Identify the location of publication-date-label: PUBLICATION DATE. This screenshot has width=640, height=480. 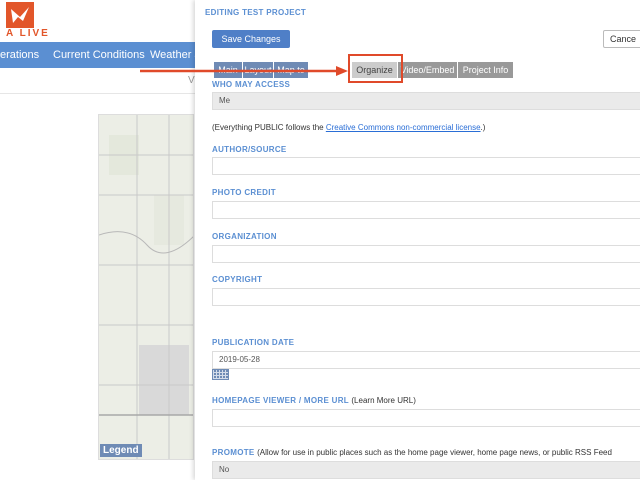
(253, 342).